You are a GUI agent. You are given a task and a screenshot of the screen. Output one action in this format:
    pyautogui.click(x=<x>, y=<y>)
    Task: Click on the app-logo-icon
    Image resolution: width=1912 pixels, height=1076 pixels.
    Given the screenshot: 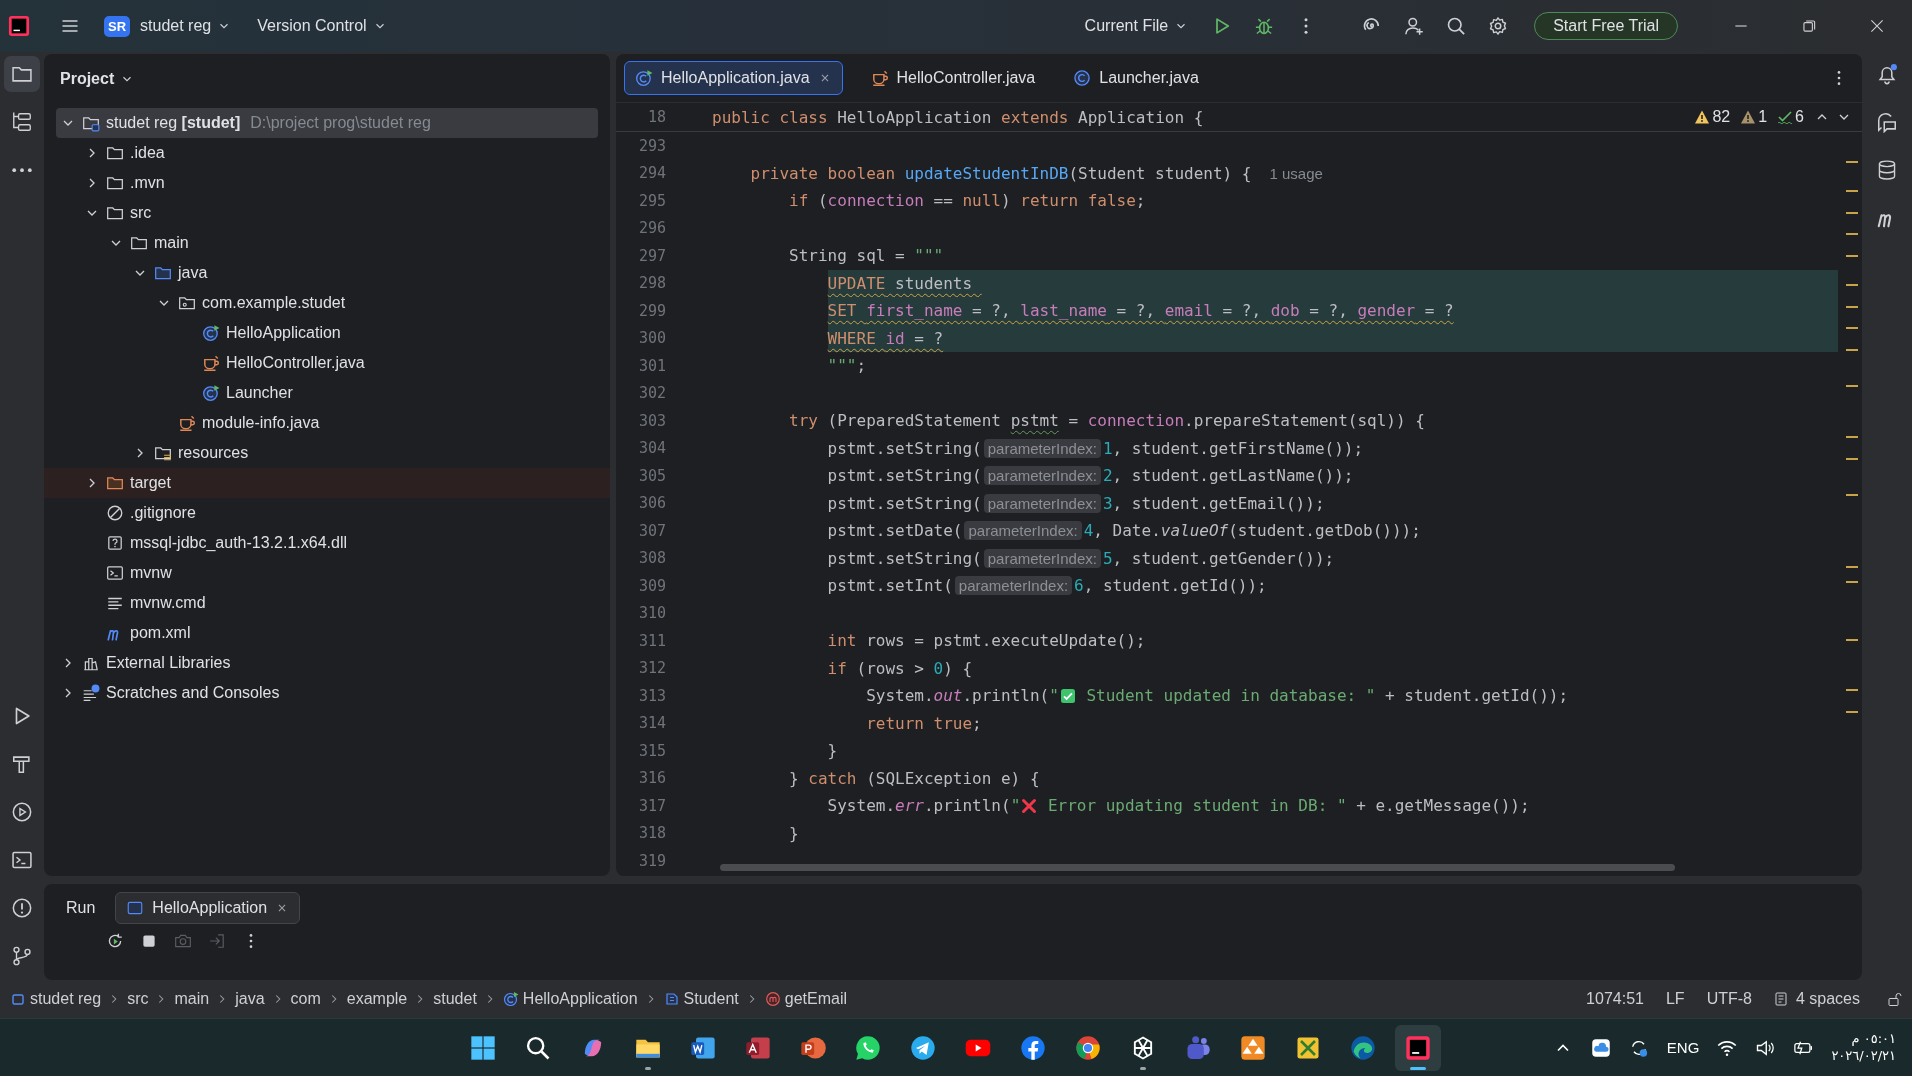 What is the action you would take?
    pyautogui.click(x=19, y=26)
    